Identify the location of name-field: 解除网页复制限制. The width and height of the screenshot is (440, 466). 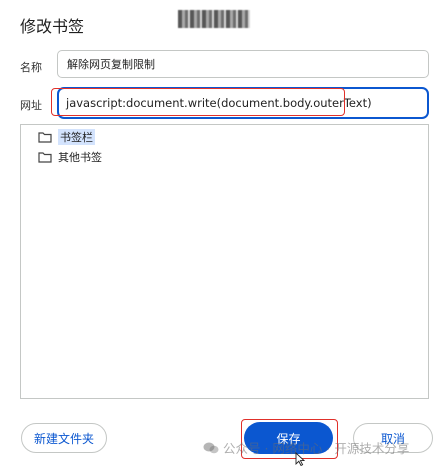
(243, 64).